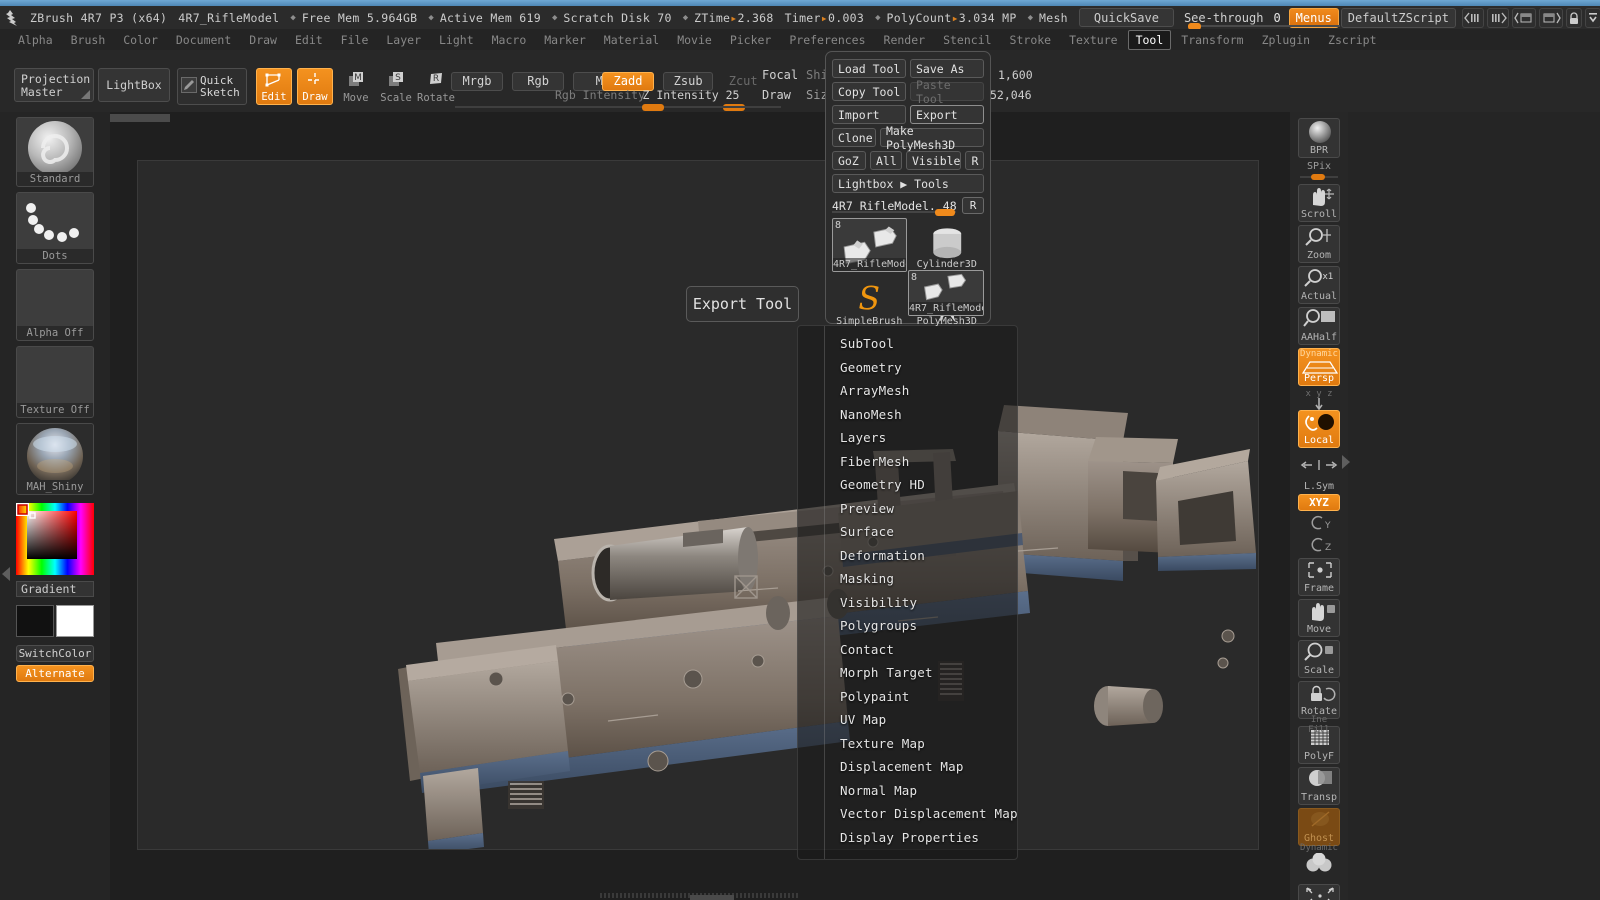 The width and height of the screenshot is (1600, 900). What do you see at coordinates (907, 415) in the screenshot?
I see `tool-menu-item-nanomesh: NanoMesh` at bounding box center [907, 415].